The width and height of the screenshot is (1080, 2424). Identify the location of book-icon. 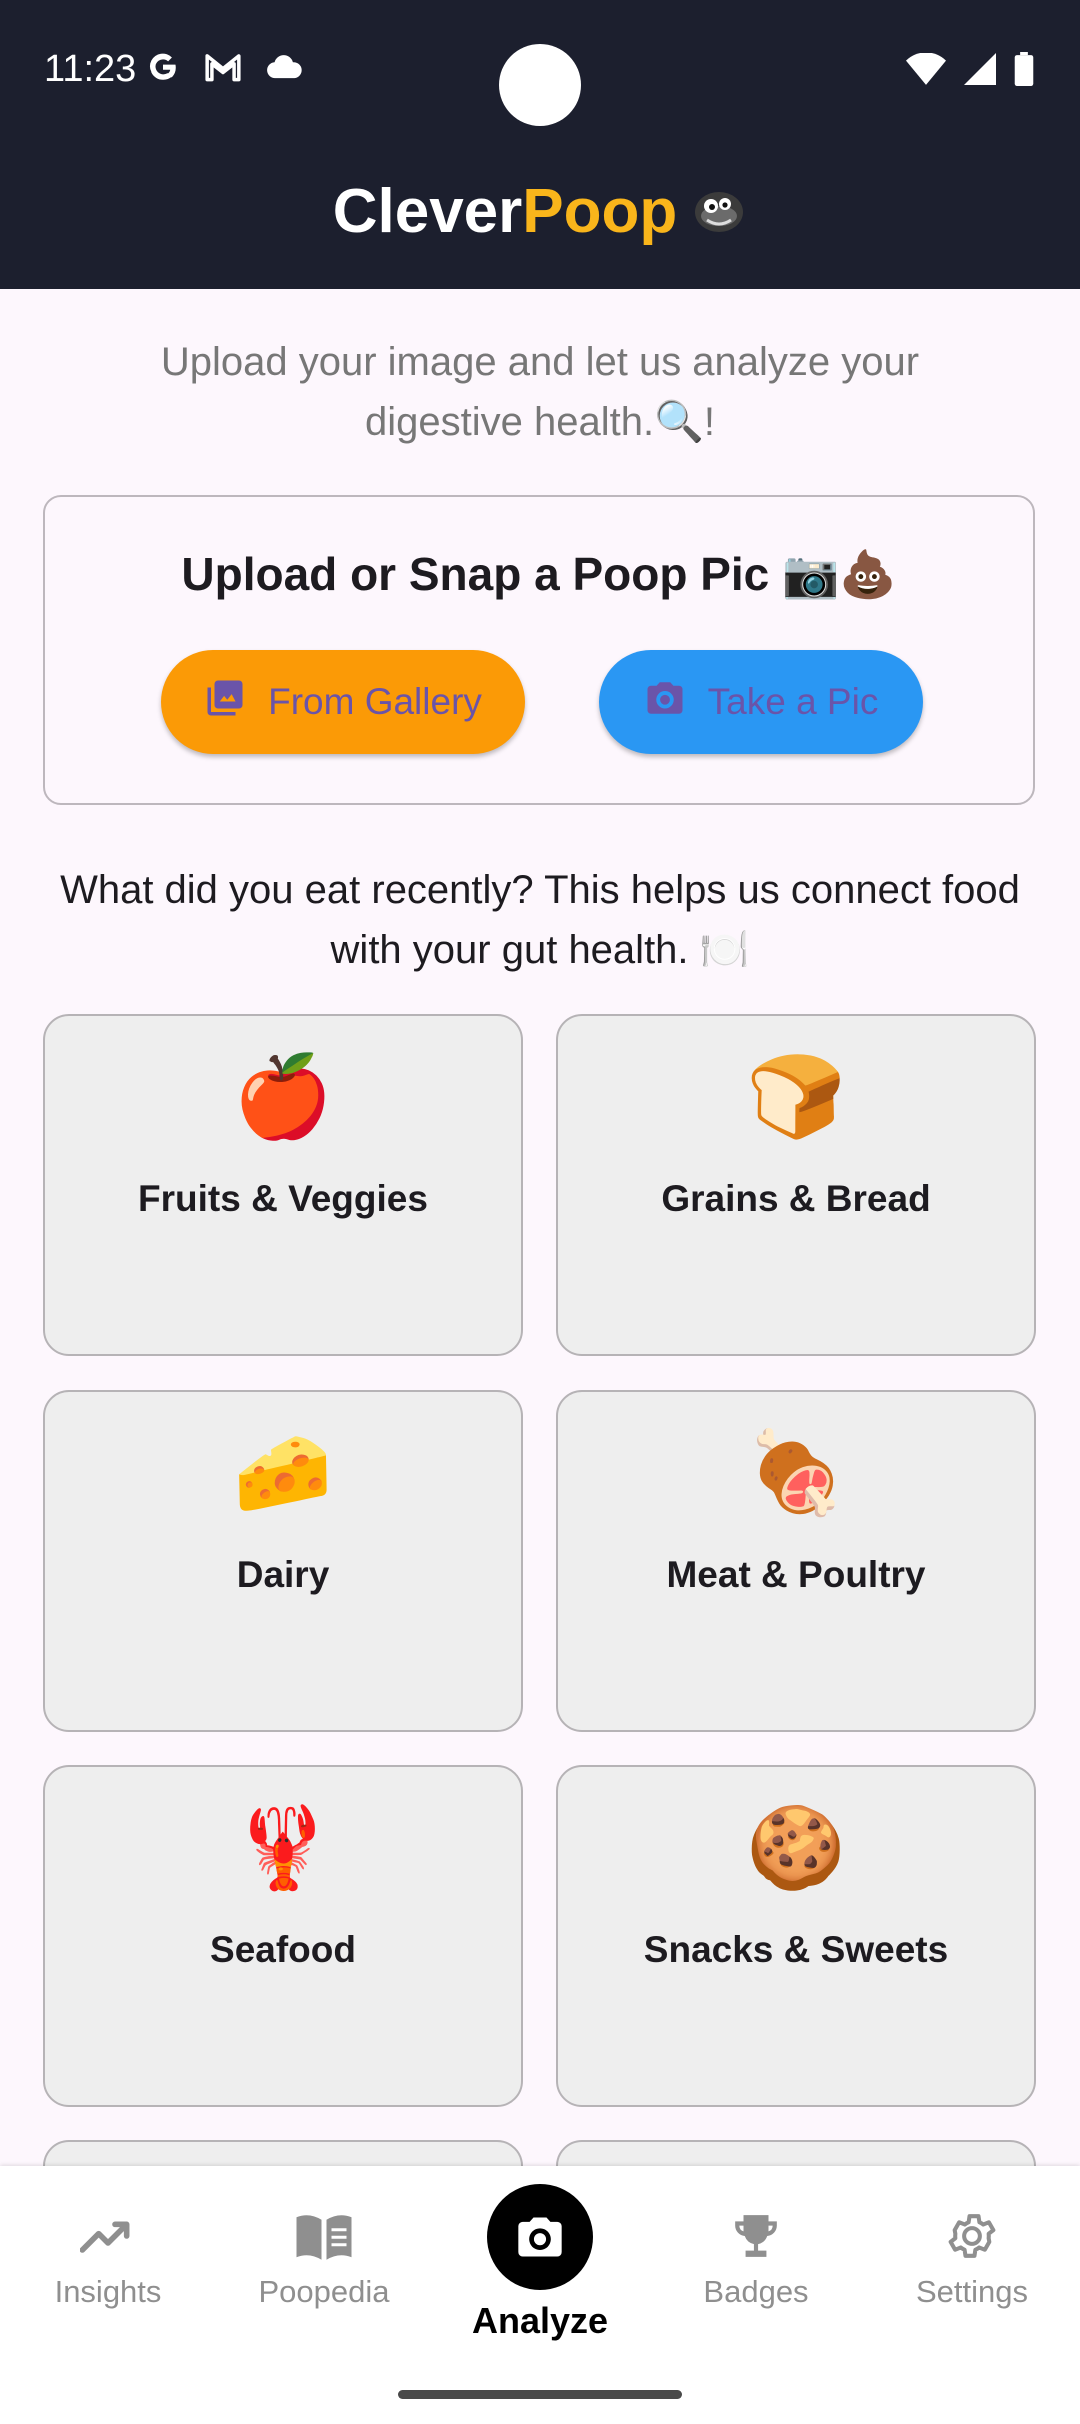
(324, 2236).